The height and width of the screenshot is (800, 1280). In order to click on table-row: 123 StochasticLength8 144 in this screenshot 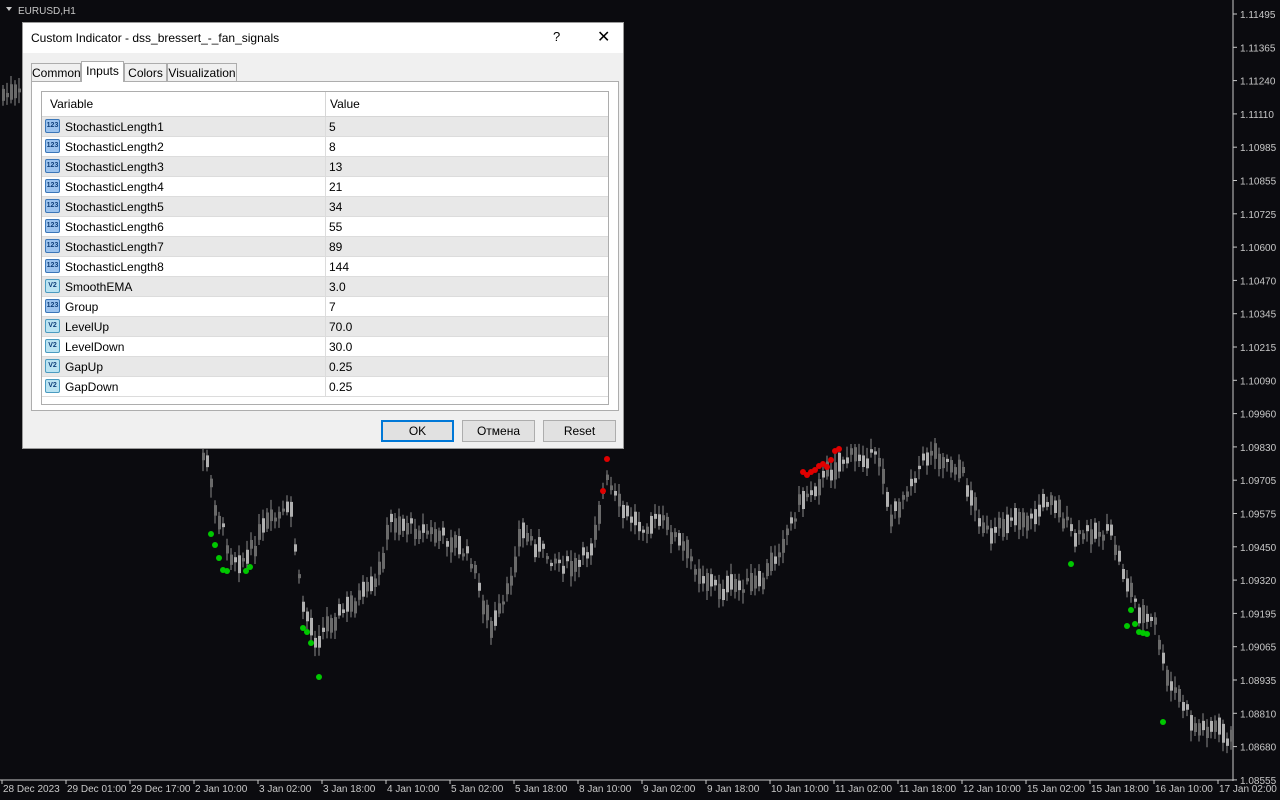, I will do `click(325, 267)`.